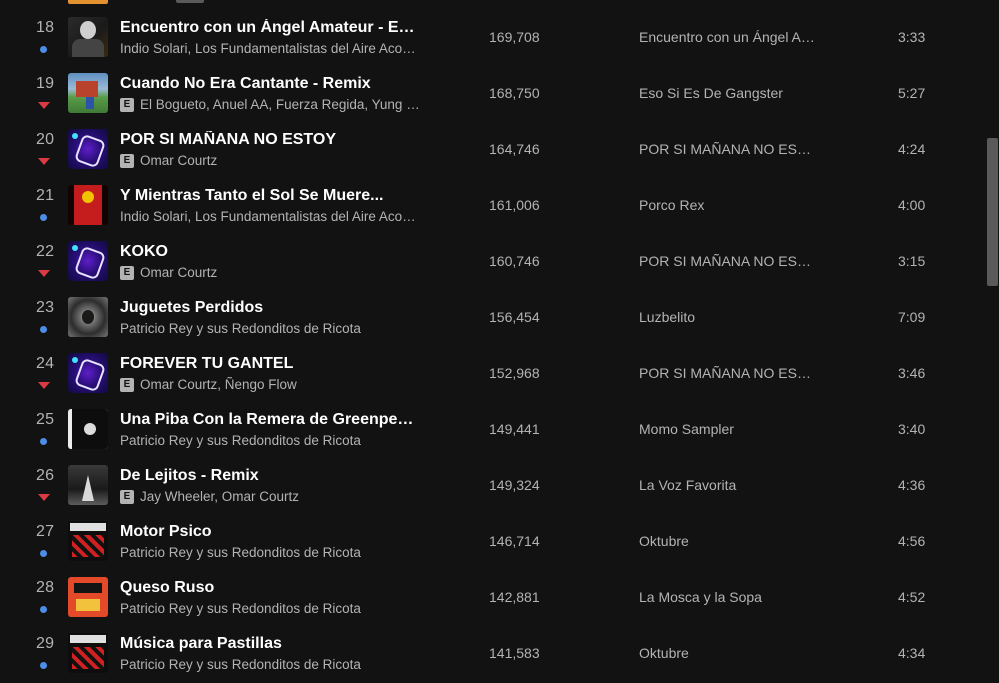  I want to click on previous-row-edge, so click(499, 2).